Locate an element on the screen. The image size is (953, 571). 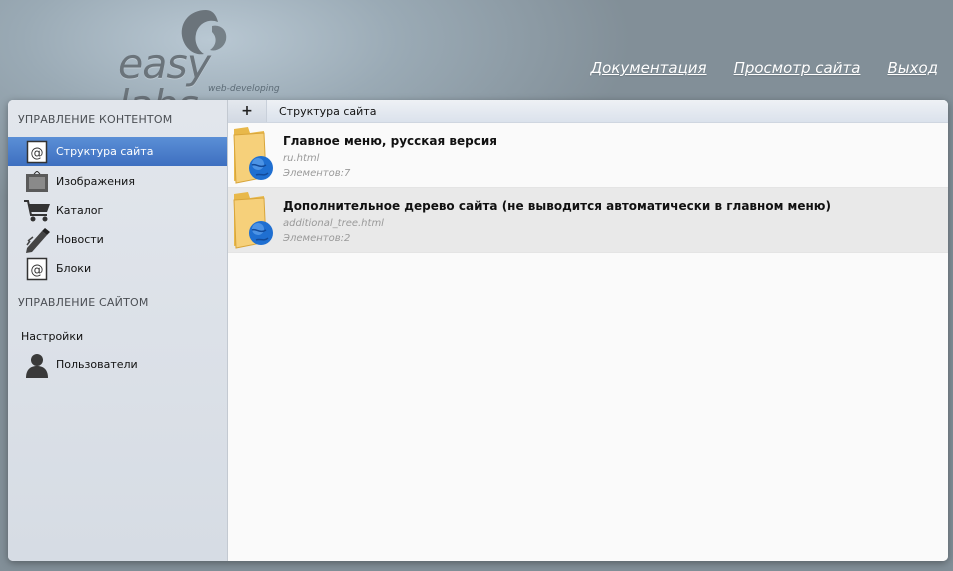
item-title: Главное меню, русская версия is located at coordinates (390, 141).